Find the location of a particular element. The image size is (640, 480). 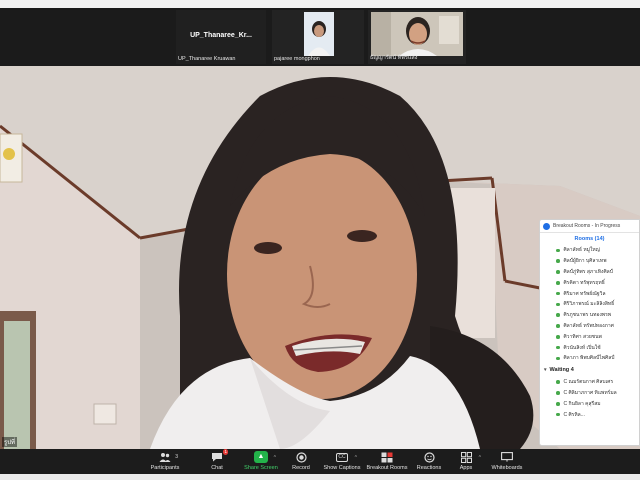

breakout-panel-header: Breakout Rooms - In Progress is located at coordinates (589, 226).